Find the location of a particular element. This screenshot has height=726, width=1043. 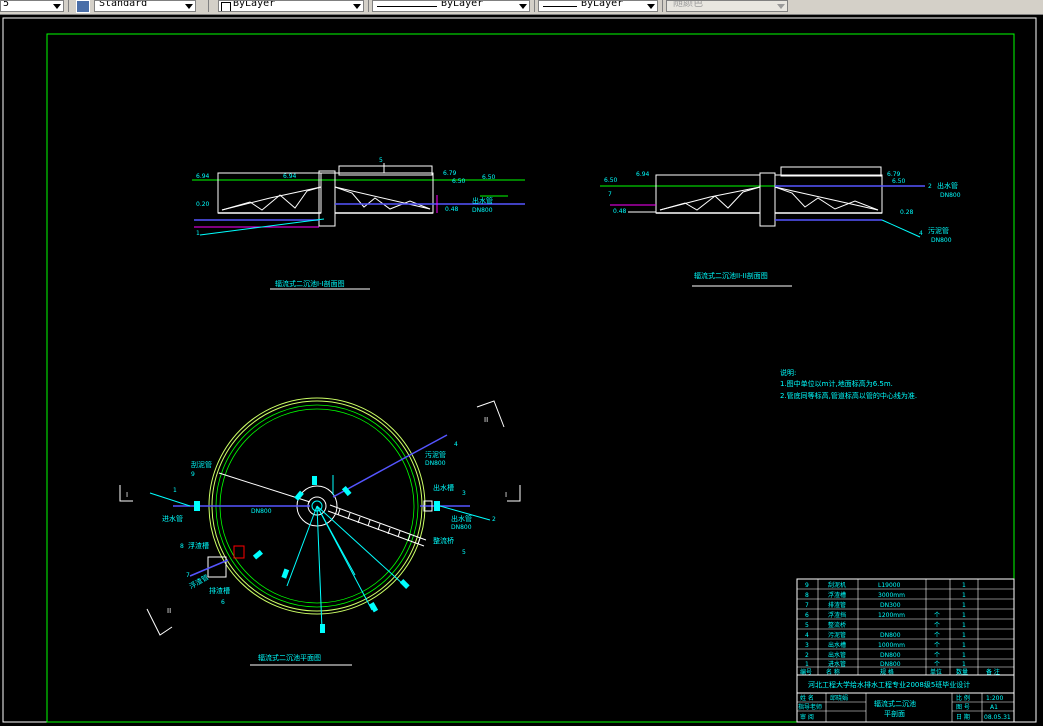

lineweight-value: ByLayer is located at coordinates (602, 4).